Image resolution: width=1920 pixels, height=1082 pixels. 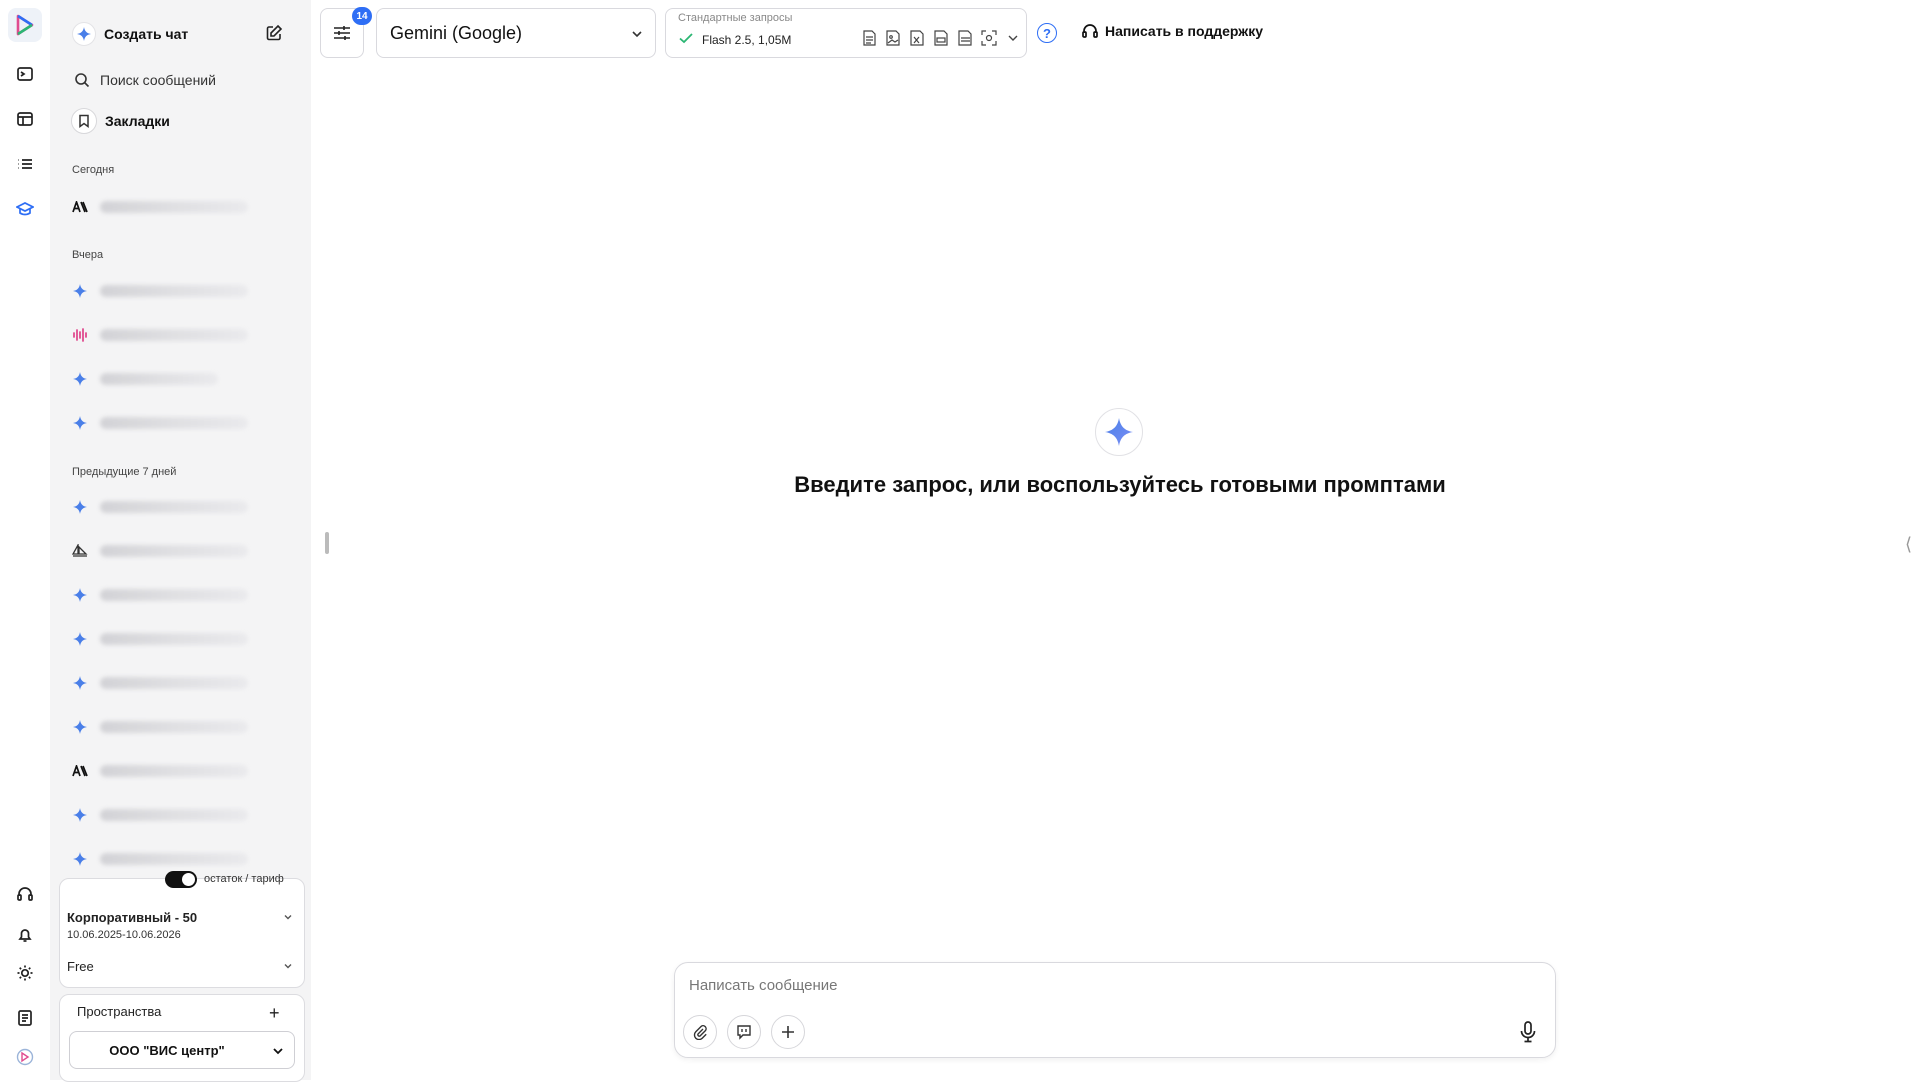 I want to click on space-select: ООО "ВИС центр", so click(x=182, y=1050).